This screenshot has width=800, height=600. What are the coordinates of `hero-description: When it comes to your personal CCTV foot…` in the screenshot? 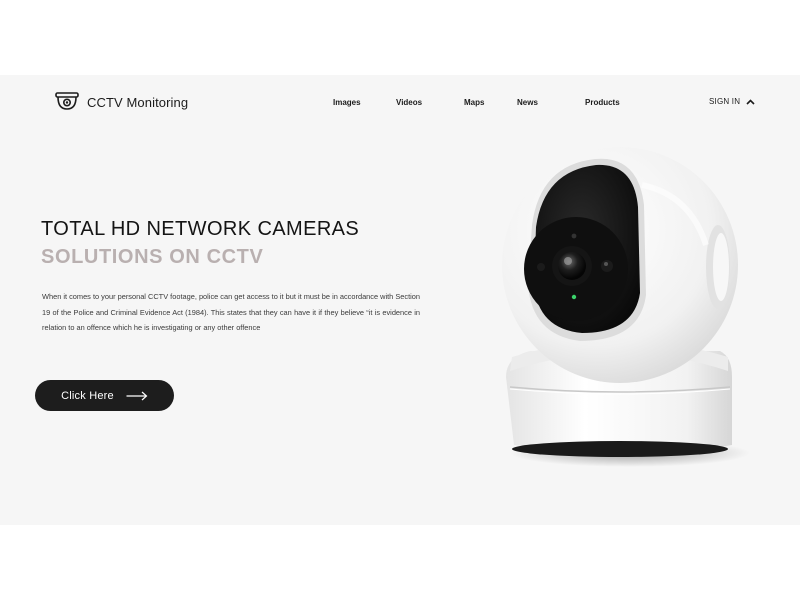 It's located at (231, 312).